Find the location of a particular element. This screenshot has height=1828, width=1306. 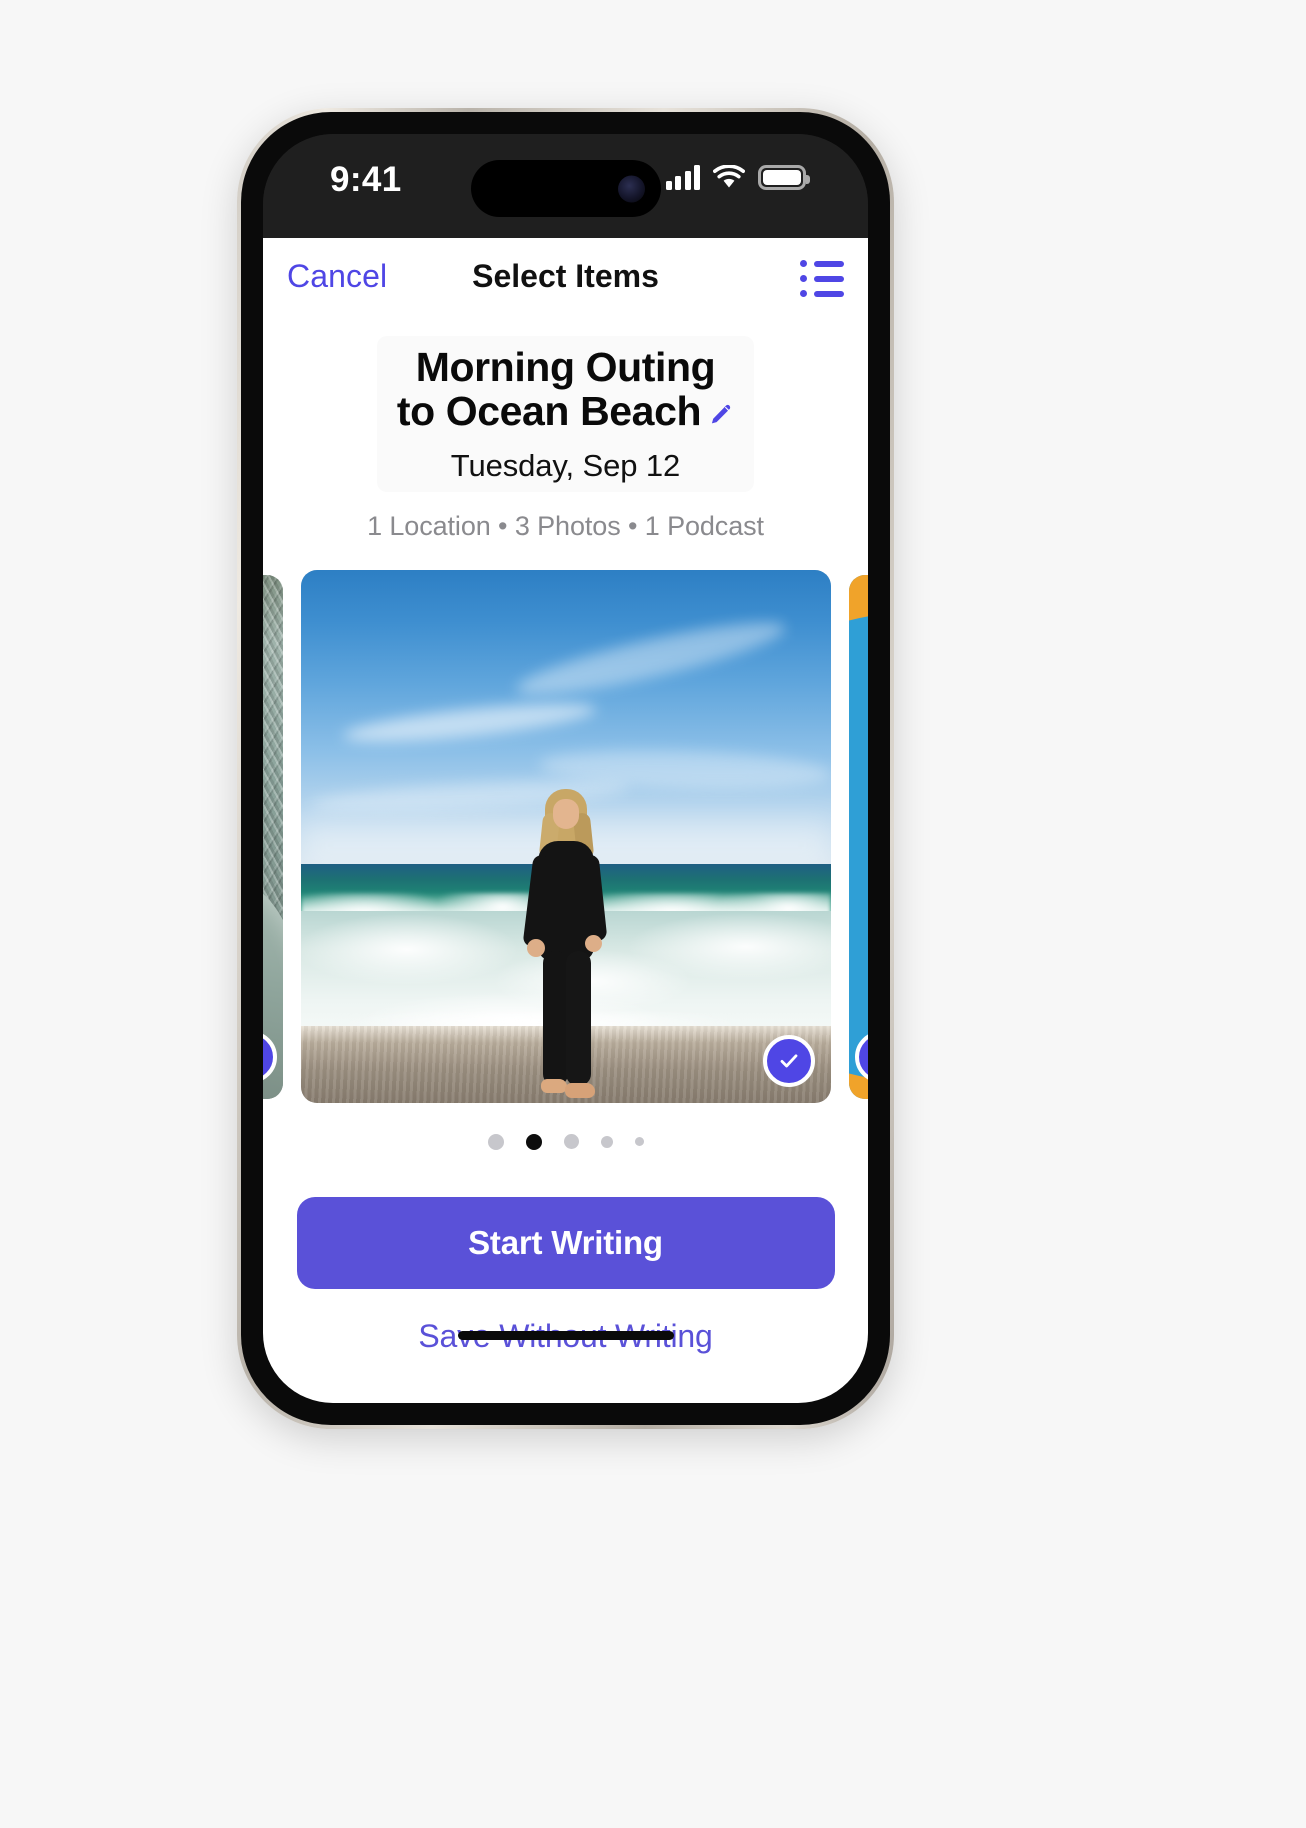

cellular-bars-icon is located at coordinates (682, 177).